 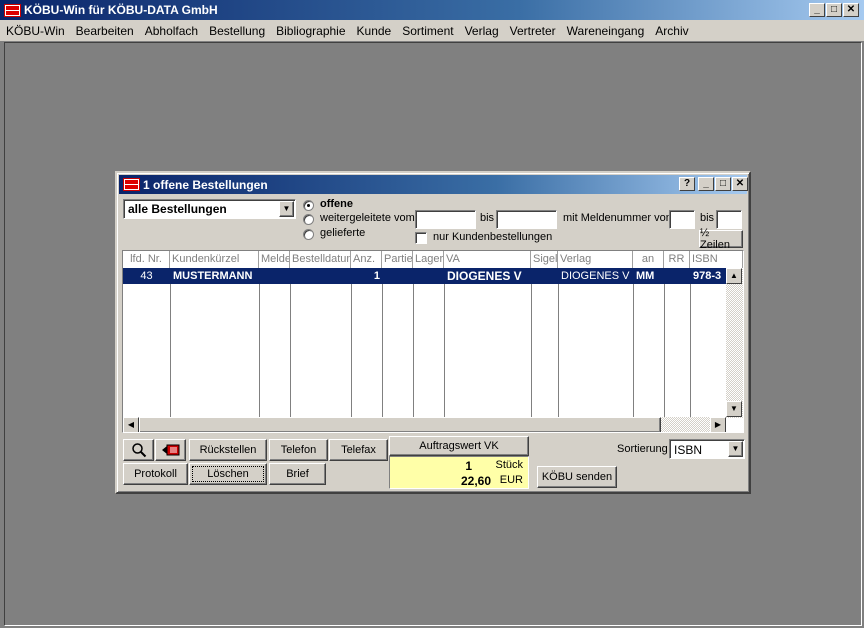 What do you see at coordinates (595, 259) in the screenshot?
I see `col-header-verlag: Verlag` at bounding box center [595, 259].